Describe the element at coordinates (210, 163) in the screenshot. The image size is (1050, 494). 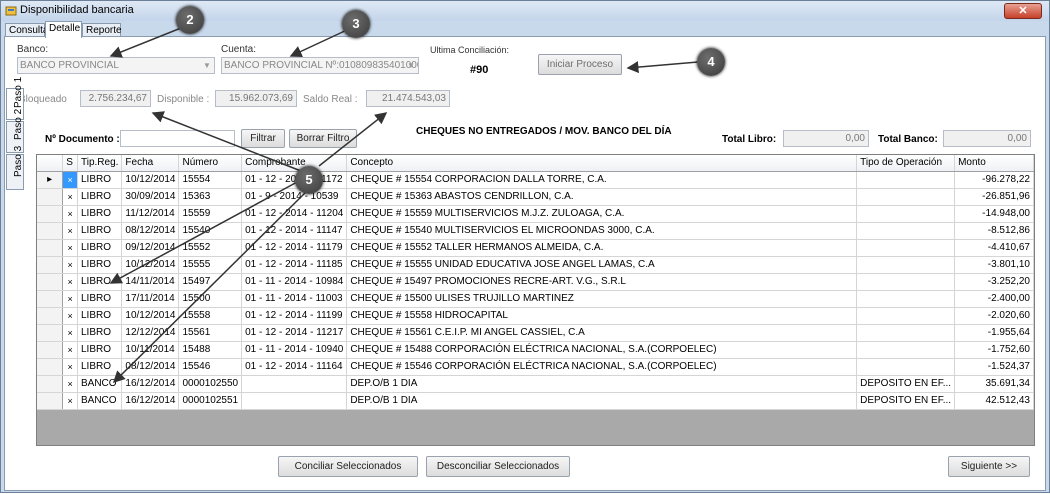
I see `column-header: Número` at that location.